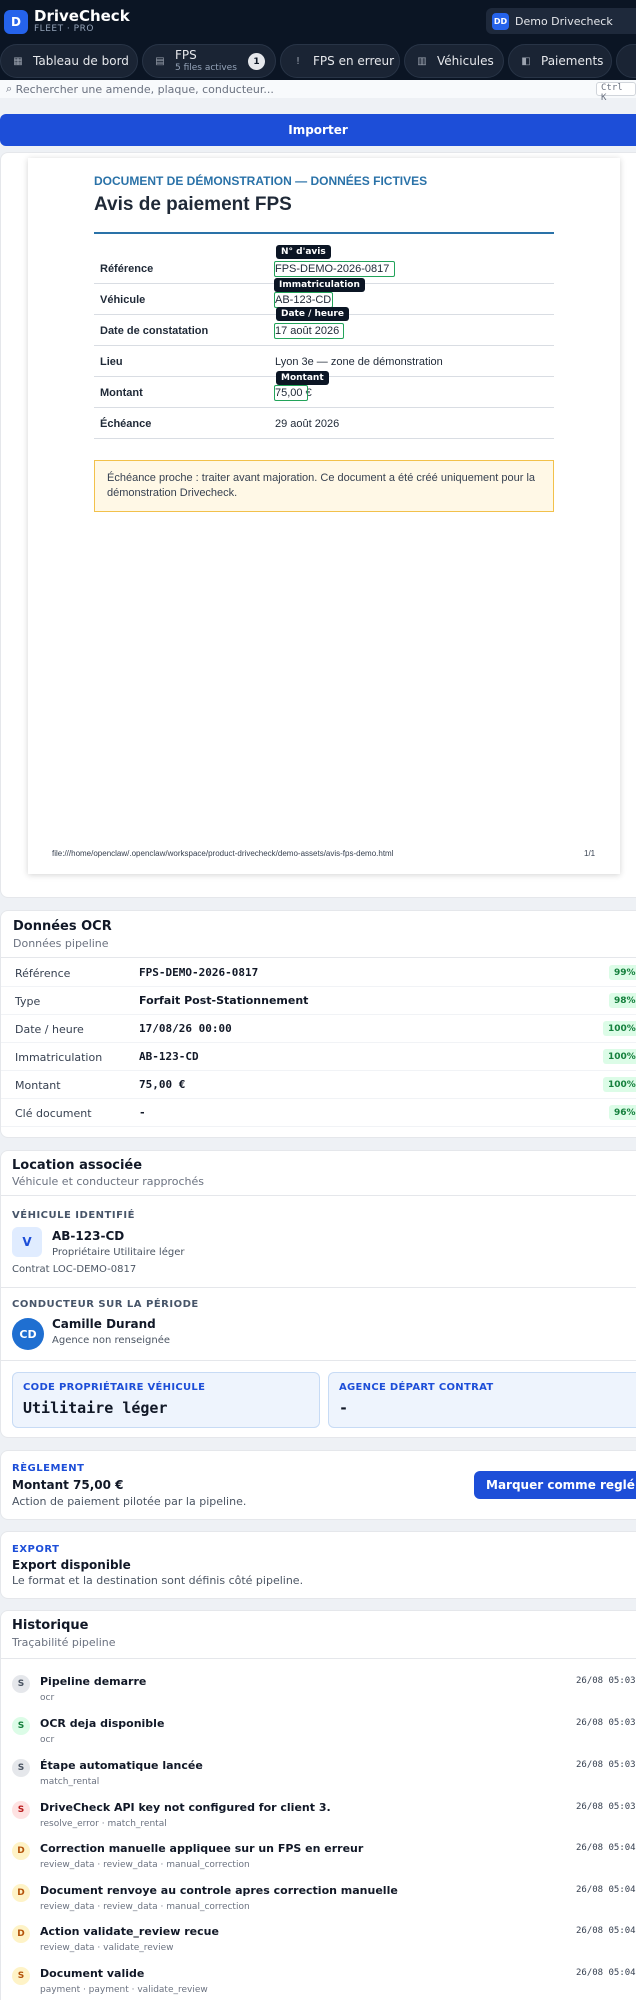 This screenshot has width=636, height=2000. What do you see at coordinates (64, 29) in the screenshot?
I see `app-subtitle: FLEET · PRO` at bounding box center [64, 29].